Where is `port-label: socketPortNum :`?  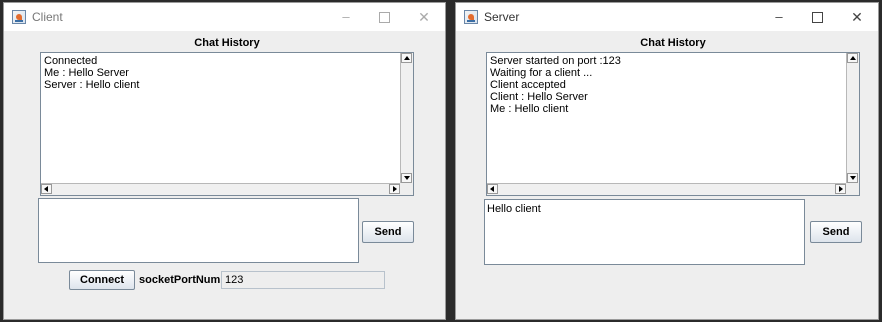
port-label: socketPortNum : is located at coordinates (183, 280).